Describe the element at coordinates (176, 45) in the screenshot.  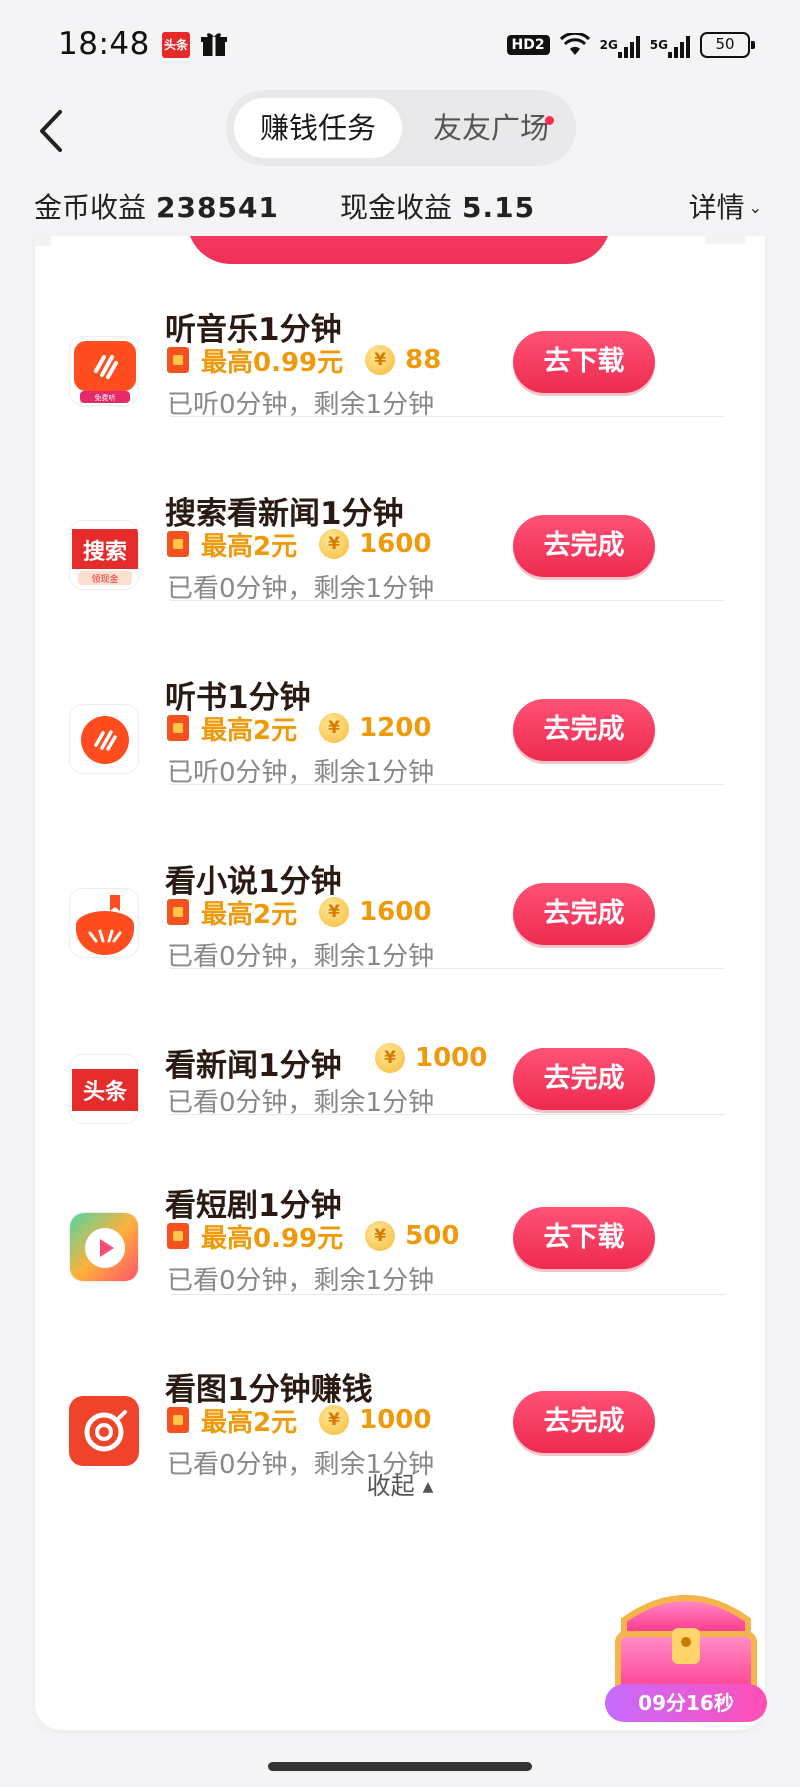
I see `toutiao-notification-icon: 头条` at that location.